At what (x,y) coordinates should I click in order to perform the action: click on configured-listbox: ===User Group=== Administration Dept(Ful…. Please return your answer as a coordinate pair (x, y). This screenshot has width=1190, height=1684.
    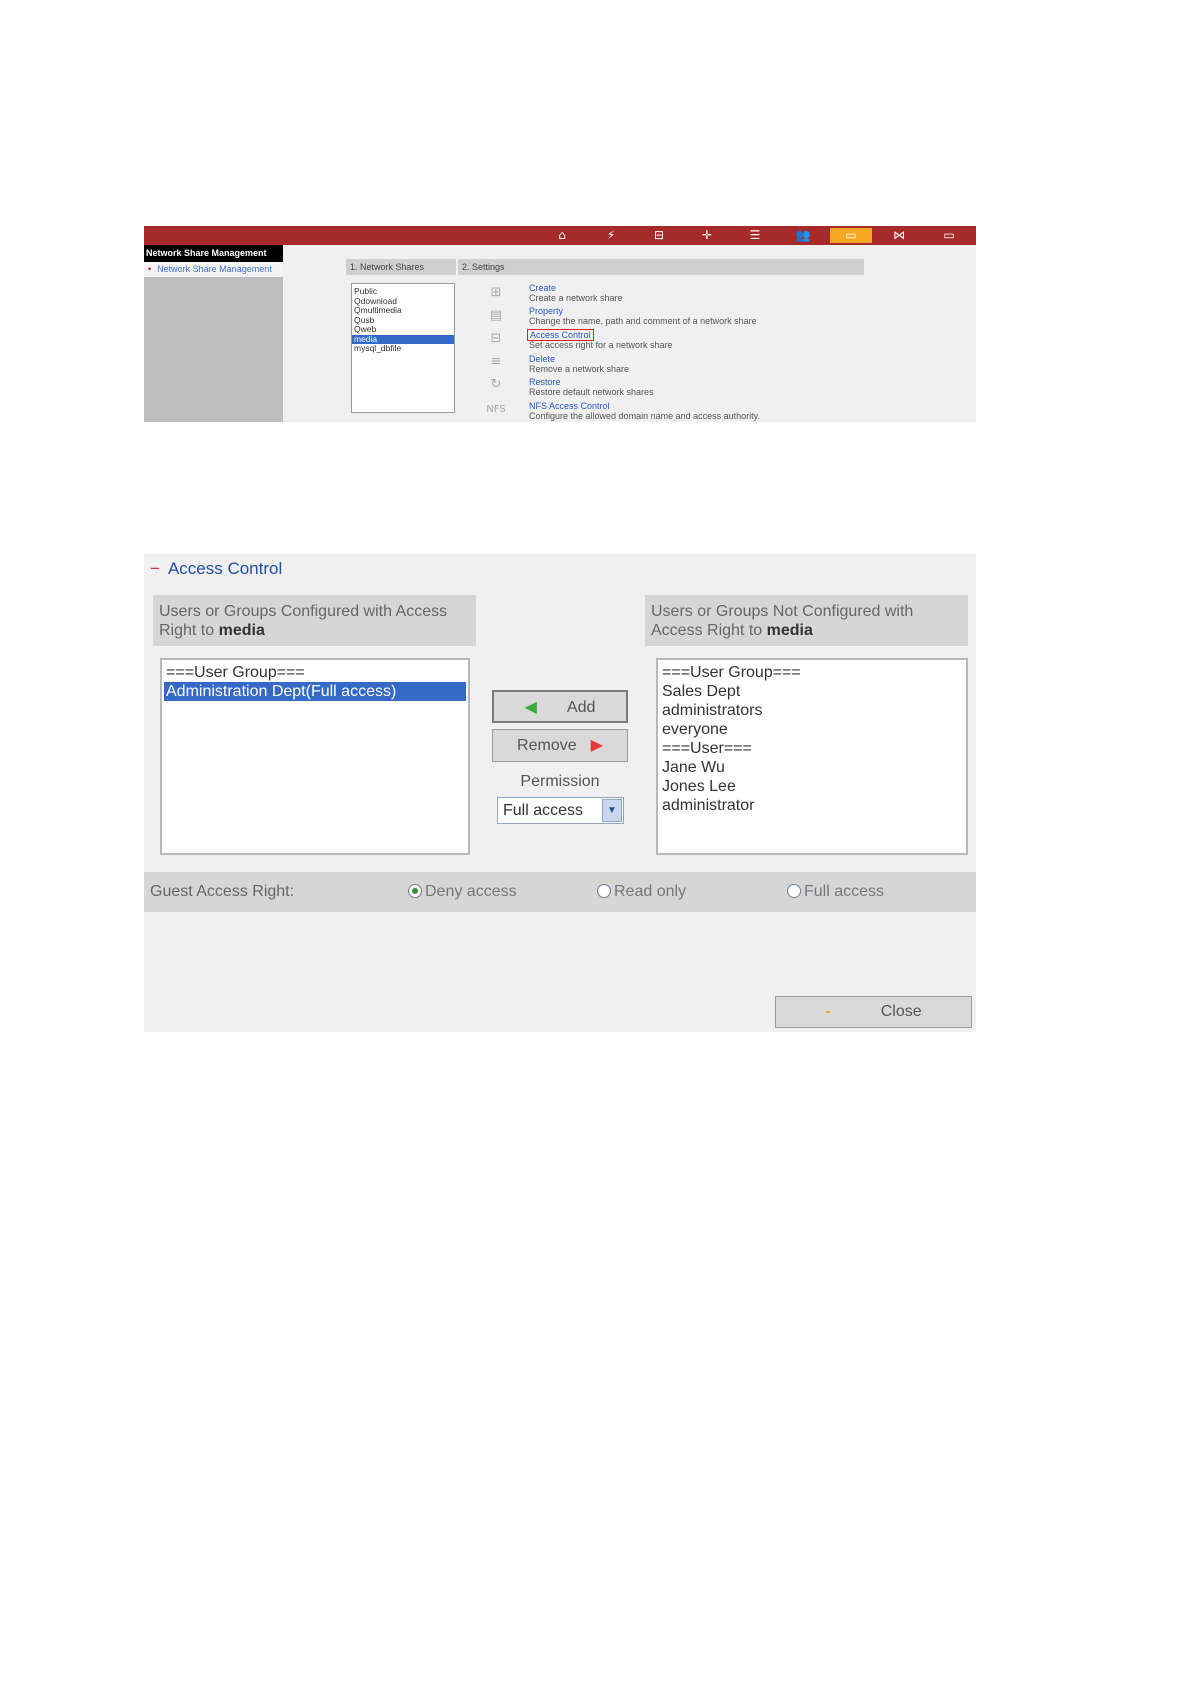
    Looking at the image, I should click on (315, 756).